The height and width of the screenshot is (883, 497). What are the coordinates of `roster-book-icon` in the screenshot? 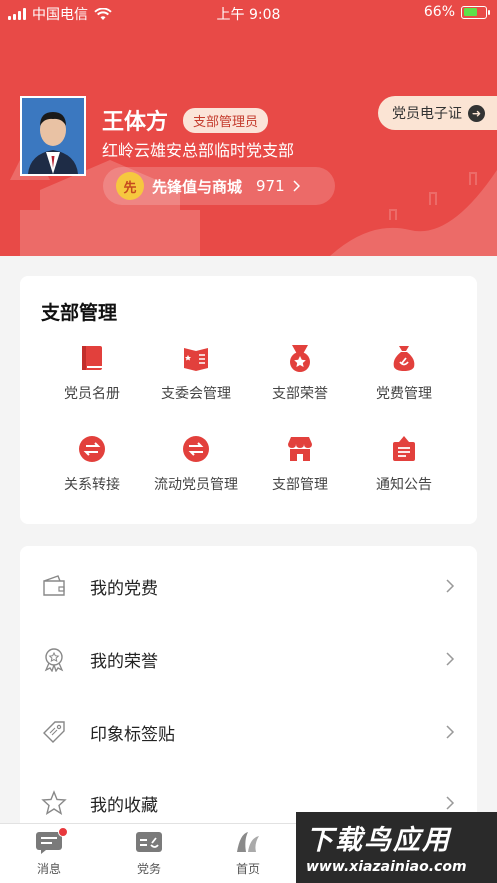 It's located at (92, 358).